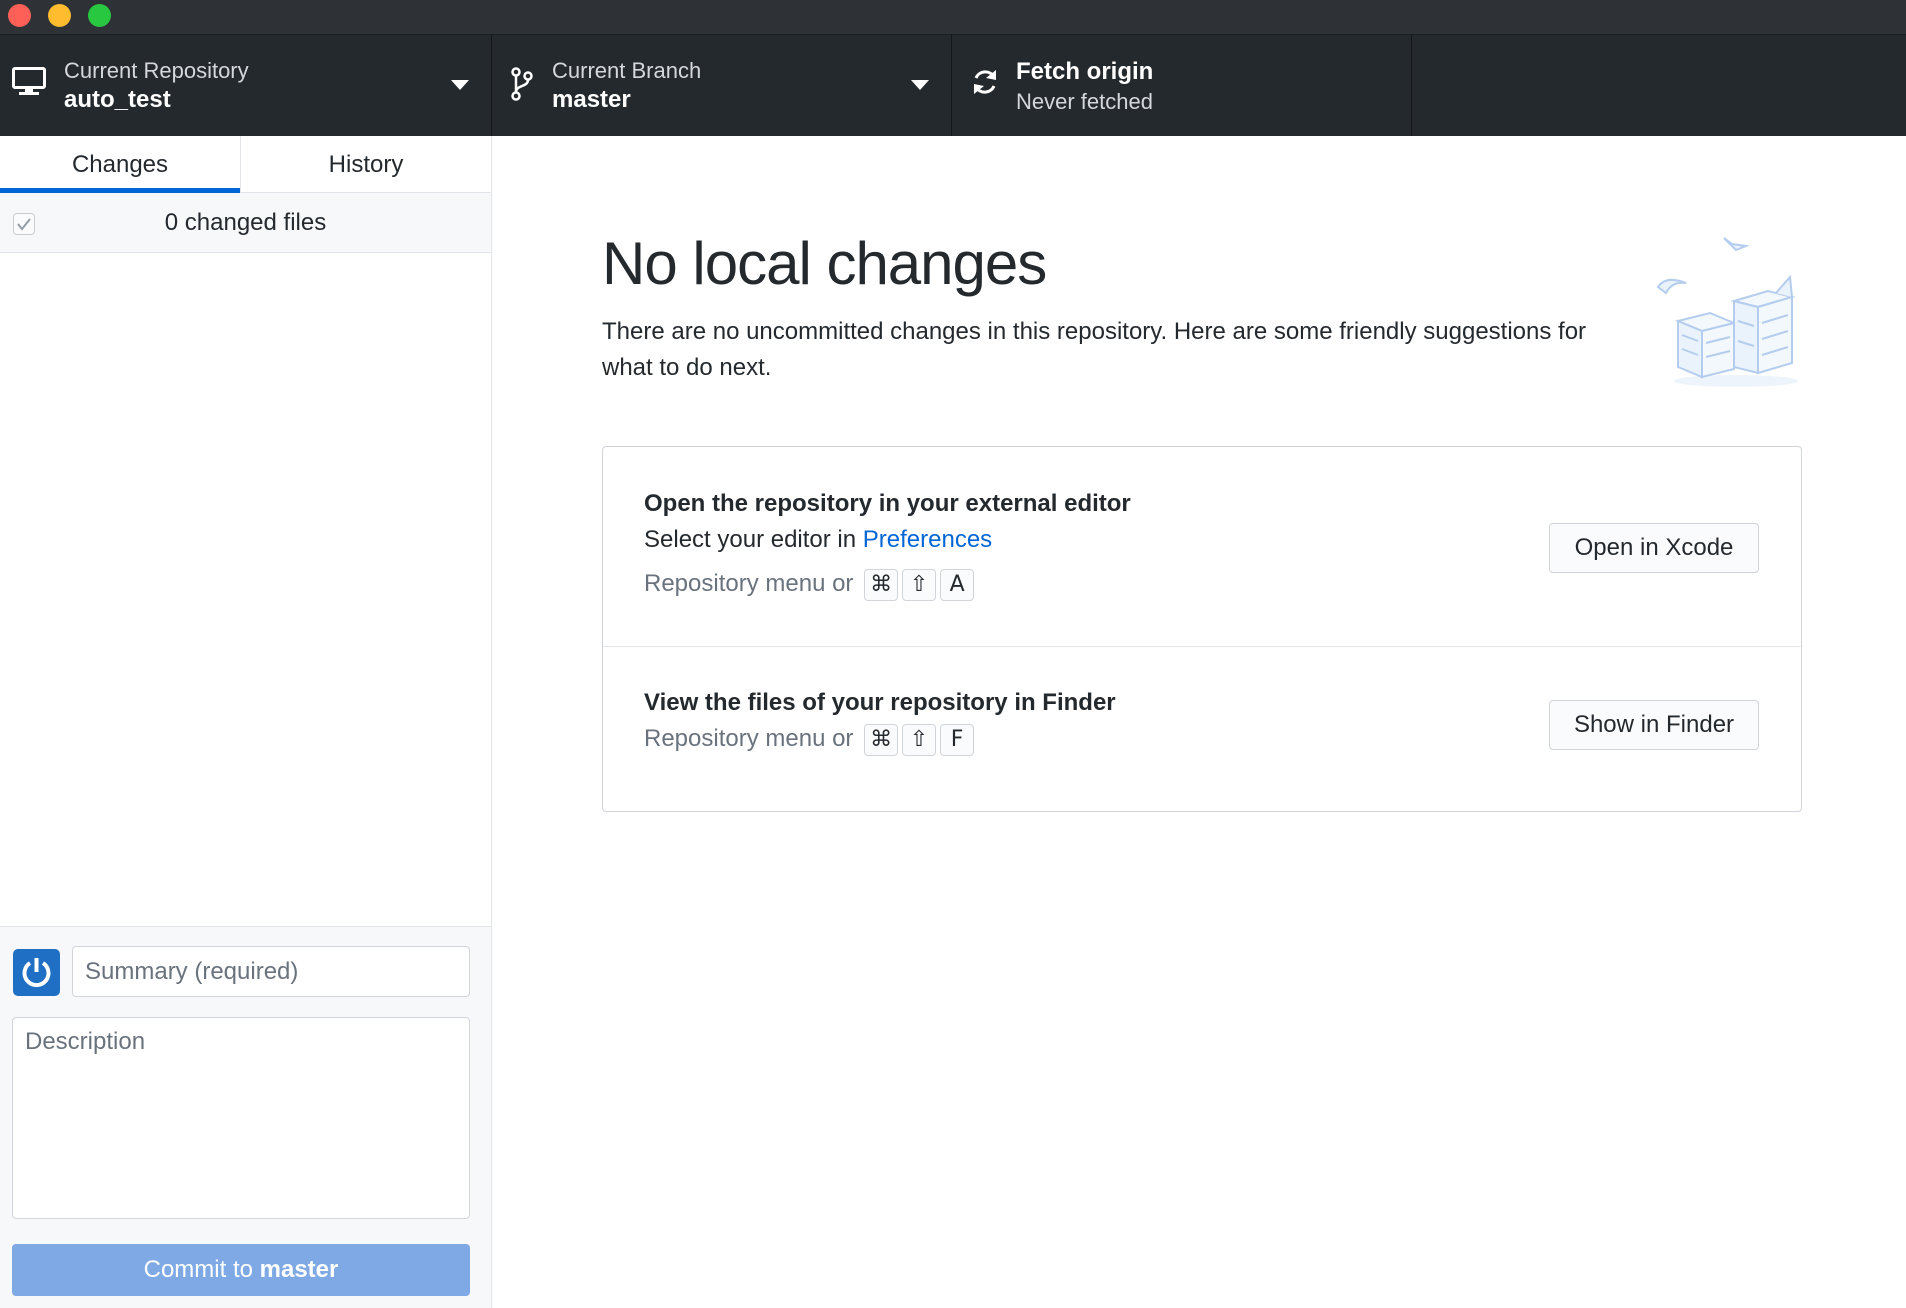  Describe the element at coordinates (953, 17) in the screenshot. I see `window-titlebar` at that location.